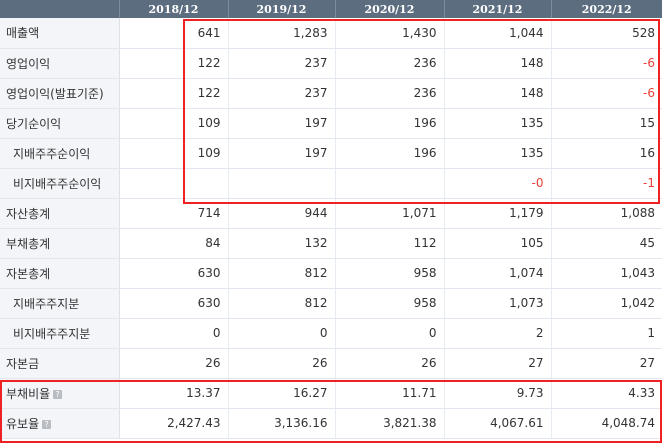 Image resolution: width=662 pixels, height=444 pixels. What do you see at coordinates (173, 213) in the screenshot?
I see `cell: 714` at bounding box center [173, 213].